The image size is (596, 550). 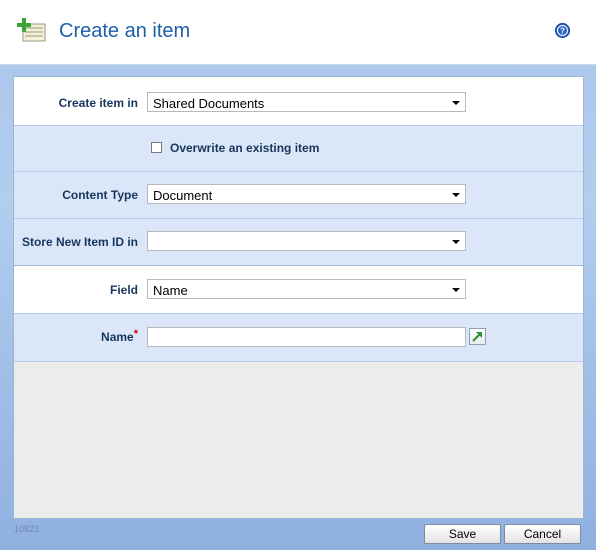 I want to click on content-type-value: Document, so click(x=183, y=195).